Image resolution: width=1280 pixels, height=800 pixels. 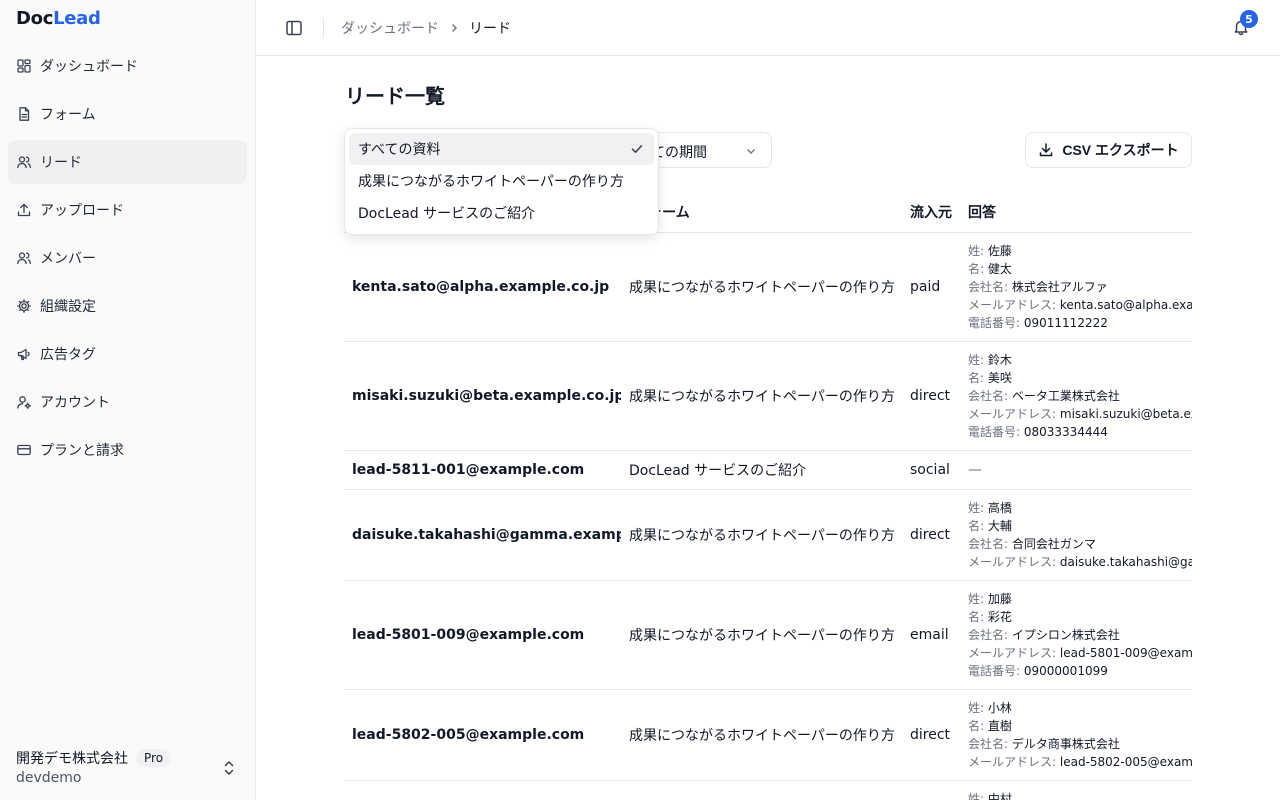 What do you see at coordinates (24, 114) in the screenshot?
I see `form-icon` at bounding box center [24, 114].